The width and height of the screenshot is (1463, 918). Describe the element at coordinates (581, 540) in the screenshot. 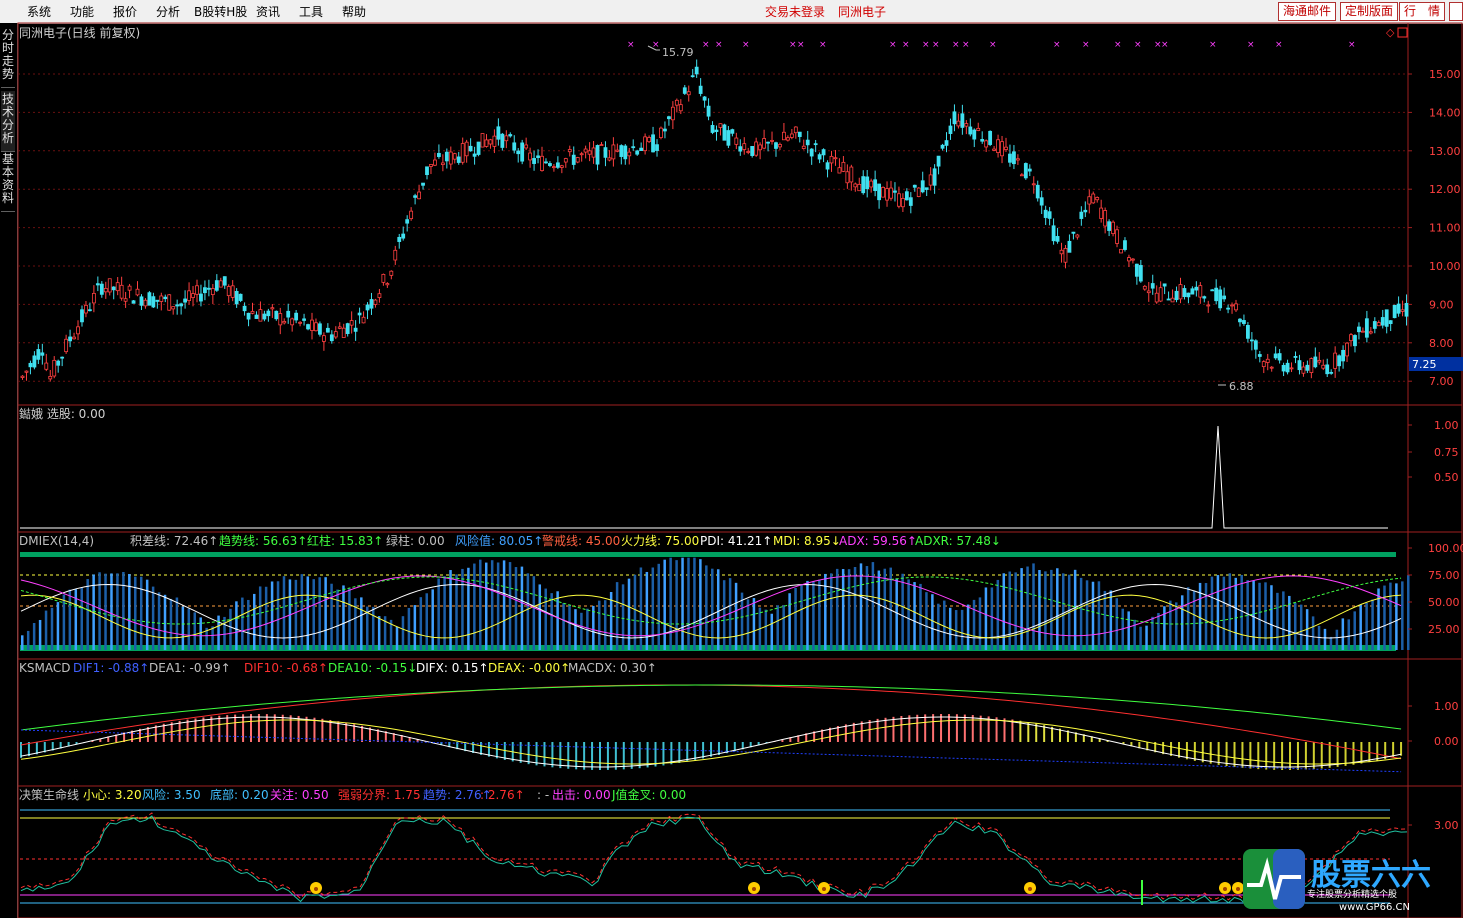

I see `indicator-header-item: 警戒线: 45.00` at that location.